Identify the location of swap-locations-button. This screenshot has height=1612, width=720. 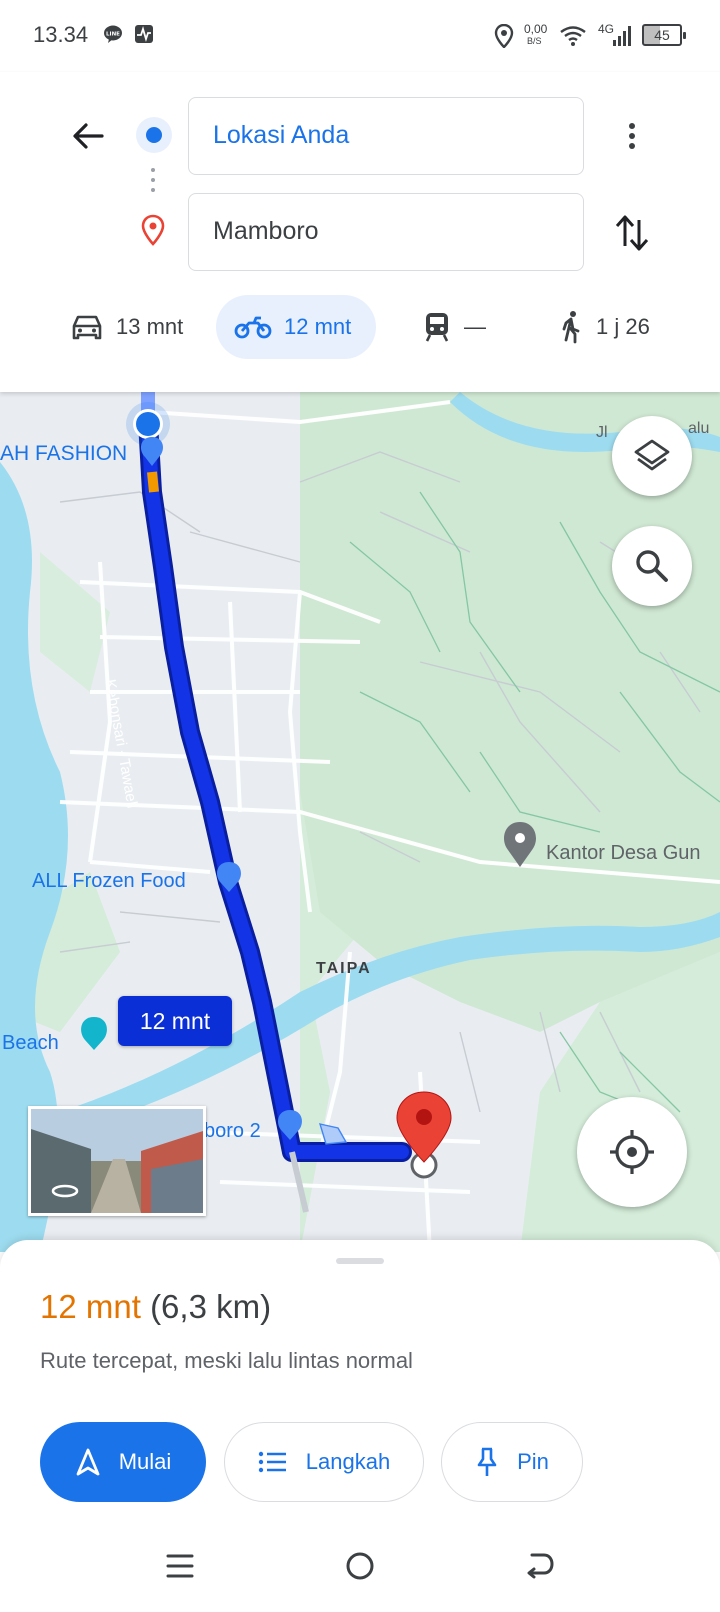
(632, 233).